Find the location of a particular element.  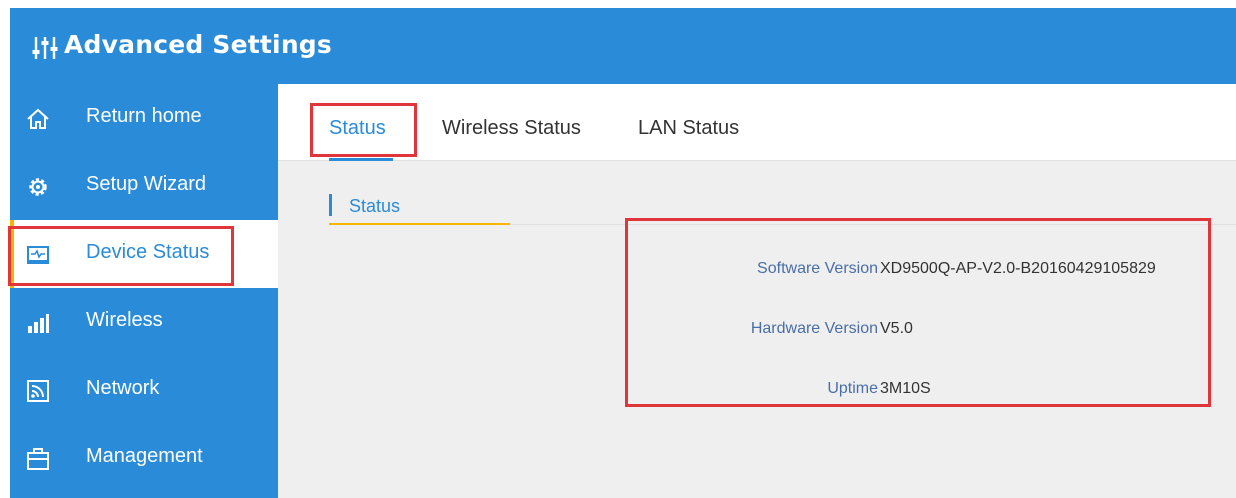

sidebar-item-label: Setup Wizard is located at coordinates (146, 184).